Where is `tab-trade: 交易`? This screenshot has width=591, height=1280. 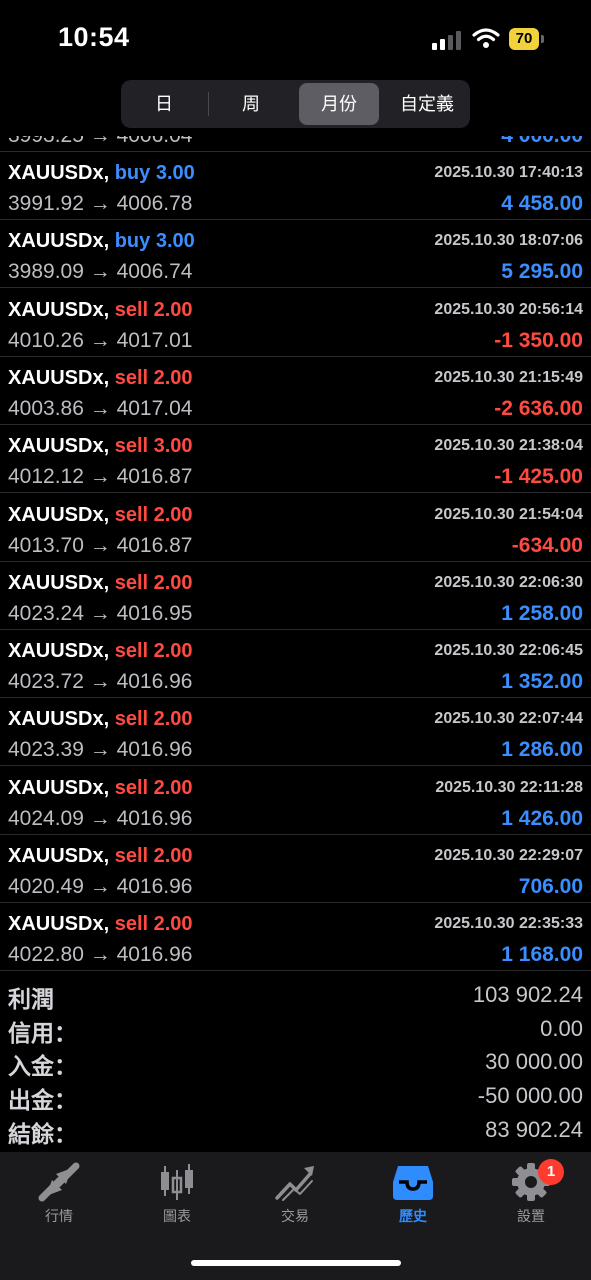
tab-trade: 交易 is located at coordinates (295, 1197).